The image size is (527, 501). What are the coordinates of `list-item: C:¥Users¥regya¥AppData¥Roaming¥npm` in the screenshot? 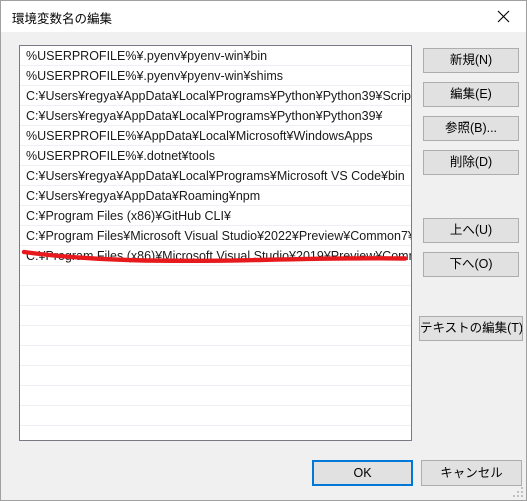 It's located at (215, 196).